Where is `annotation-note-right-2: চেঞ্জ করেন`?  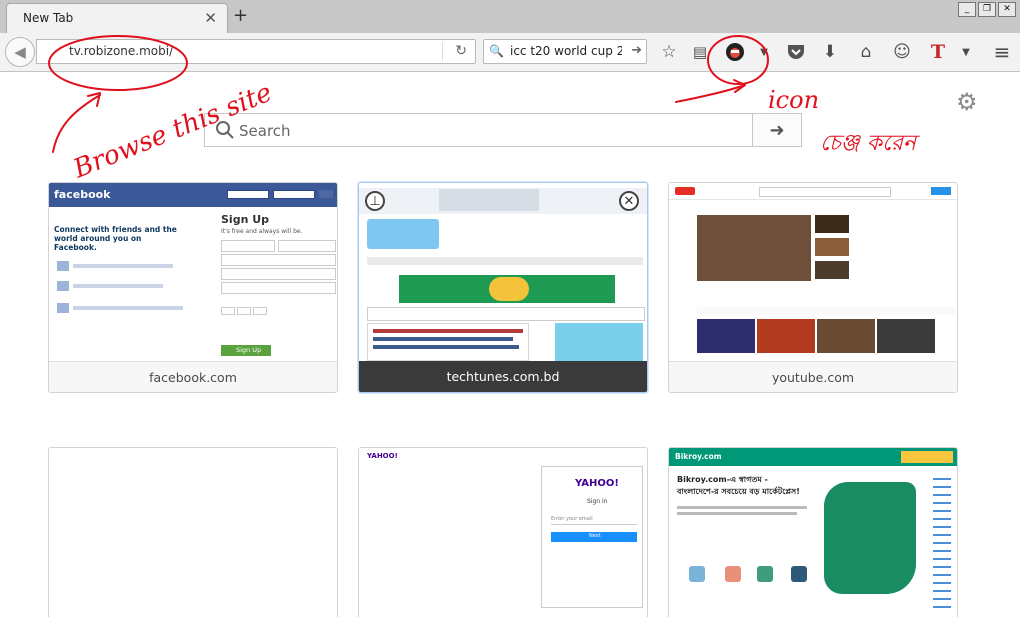
annotation-note-right-2: চেঞ্জ করেন is located at coordinates (870, 143).